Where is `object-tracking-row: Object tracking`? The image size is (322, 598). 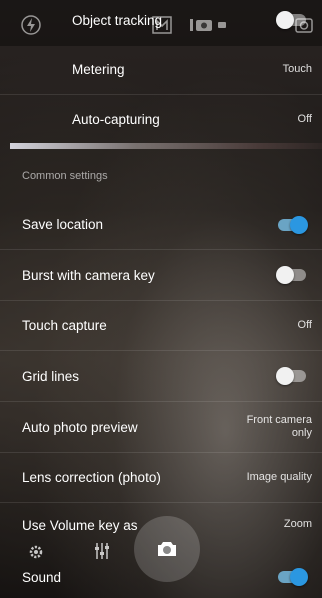
object-tracking-row: Object tracking is located at coordinates (161, 20).